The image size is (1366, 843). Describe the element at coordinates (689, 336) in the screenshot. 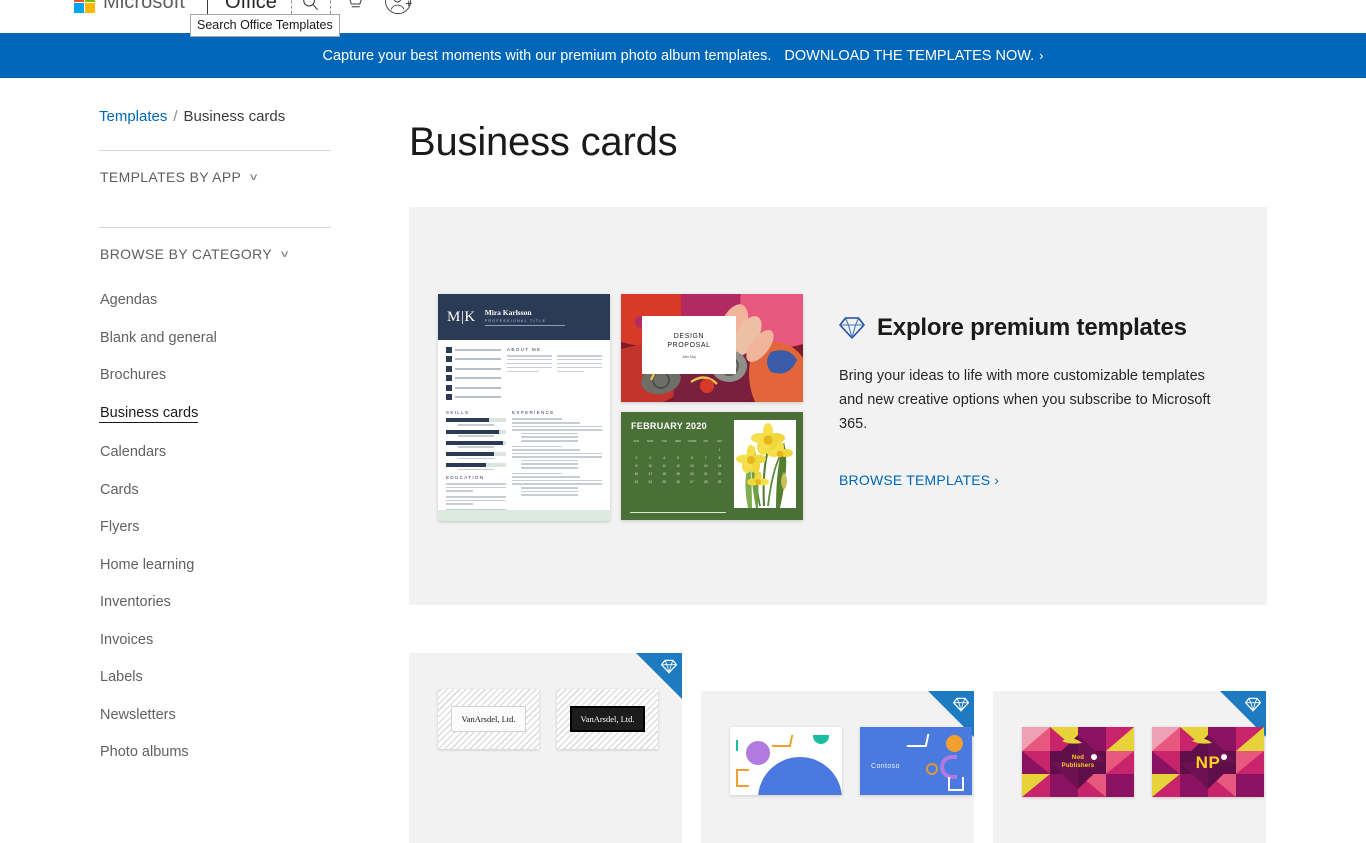

I see `design-proposal-line1: DESIGN` at that location.